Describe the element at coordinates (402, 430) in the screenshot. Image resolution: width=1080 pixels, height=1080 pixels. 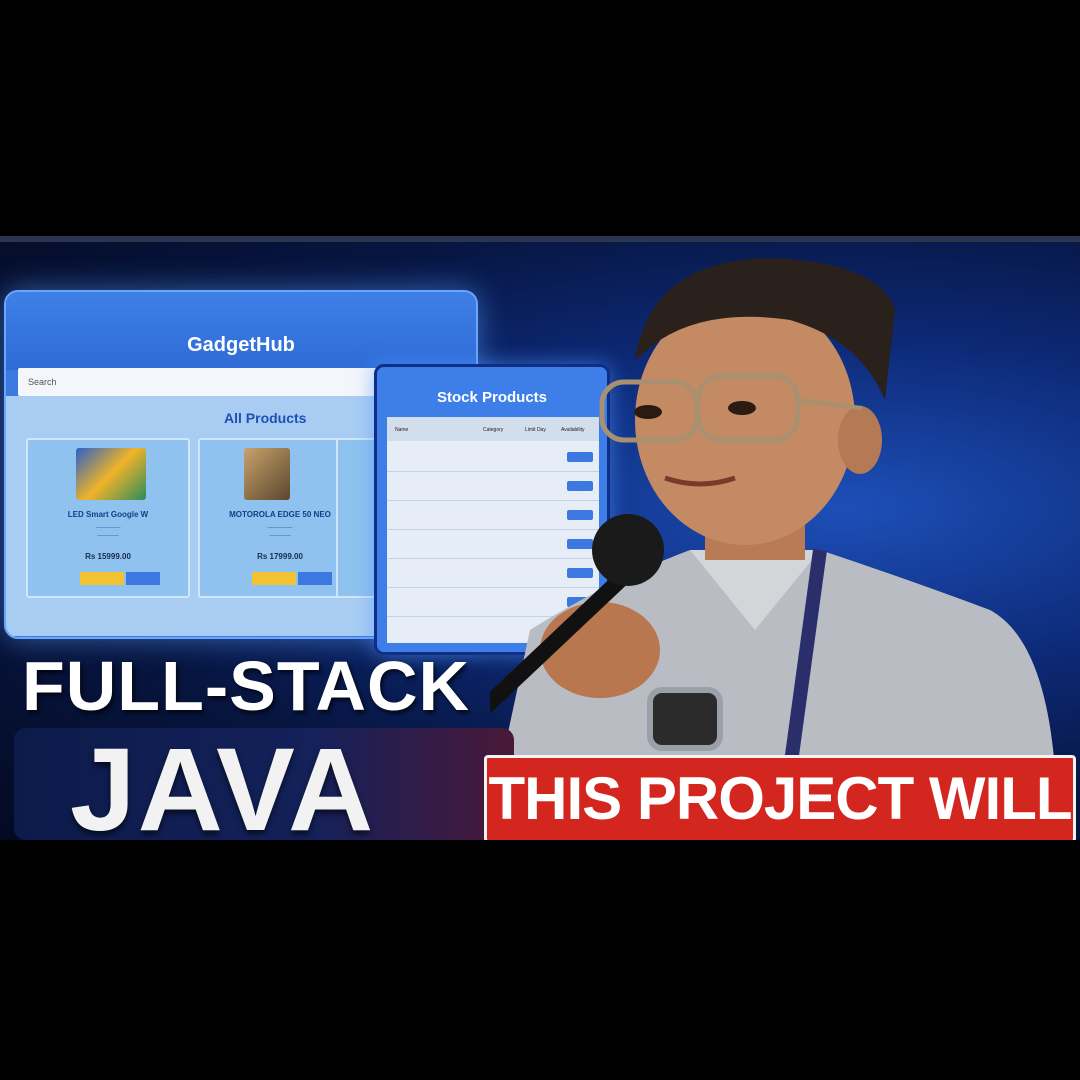
I see `header-name: Name` at that location.